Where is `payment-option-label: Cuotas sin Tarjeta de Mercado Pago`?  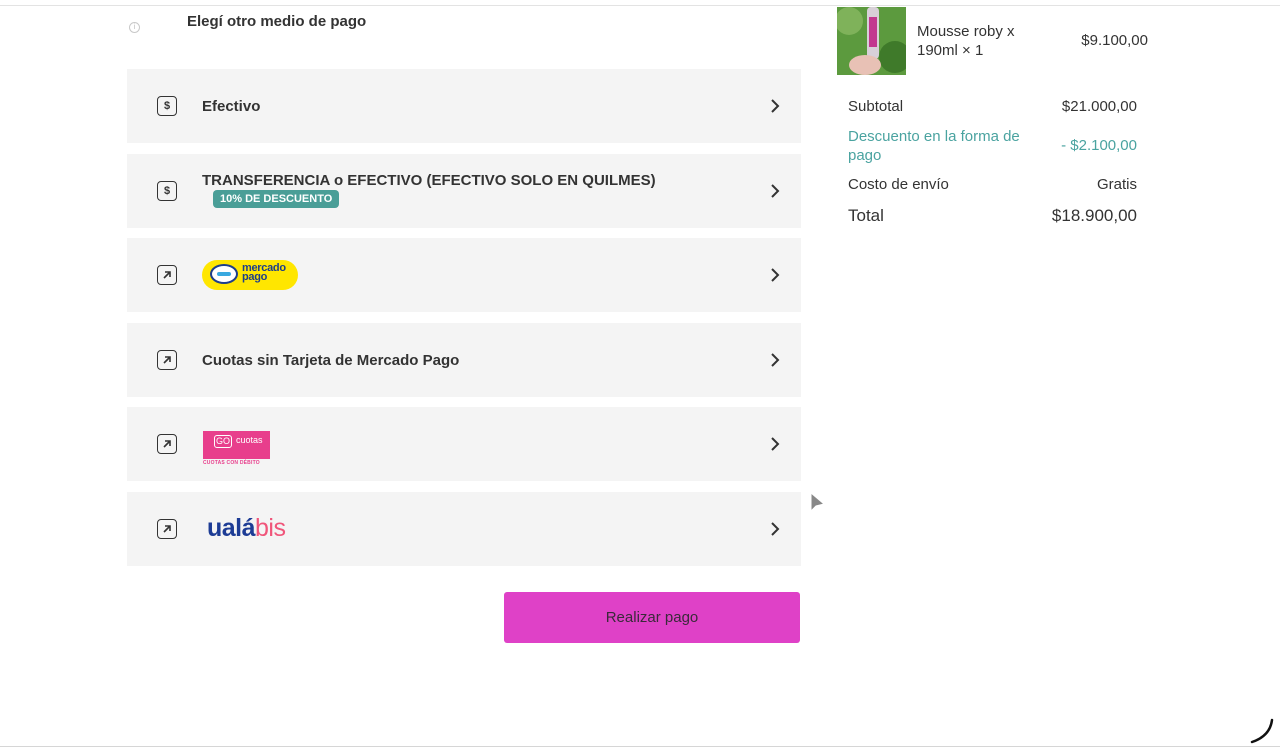
payment-option-label: Cuotas sin Tarjeta de Mercado Pago is located at coordinates (331, 360).